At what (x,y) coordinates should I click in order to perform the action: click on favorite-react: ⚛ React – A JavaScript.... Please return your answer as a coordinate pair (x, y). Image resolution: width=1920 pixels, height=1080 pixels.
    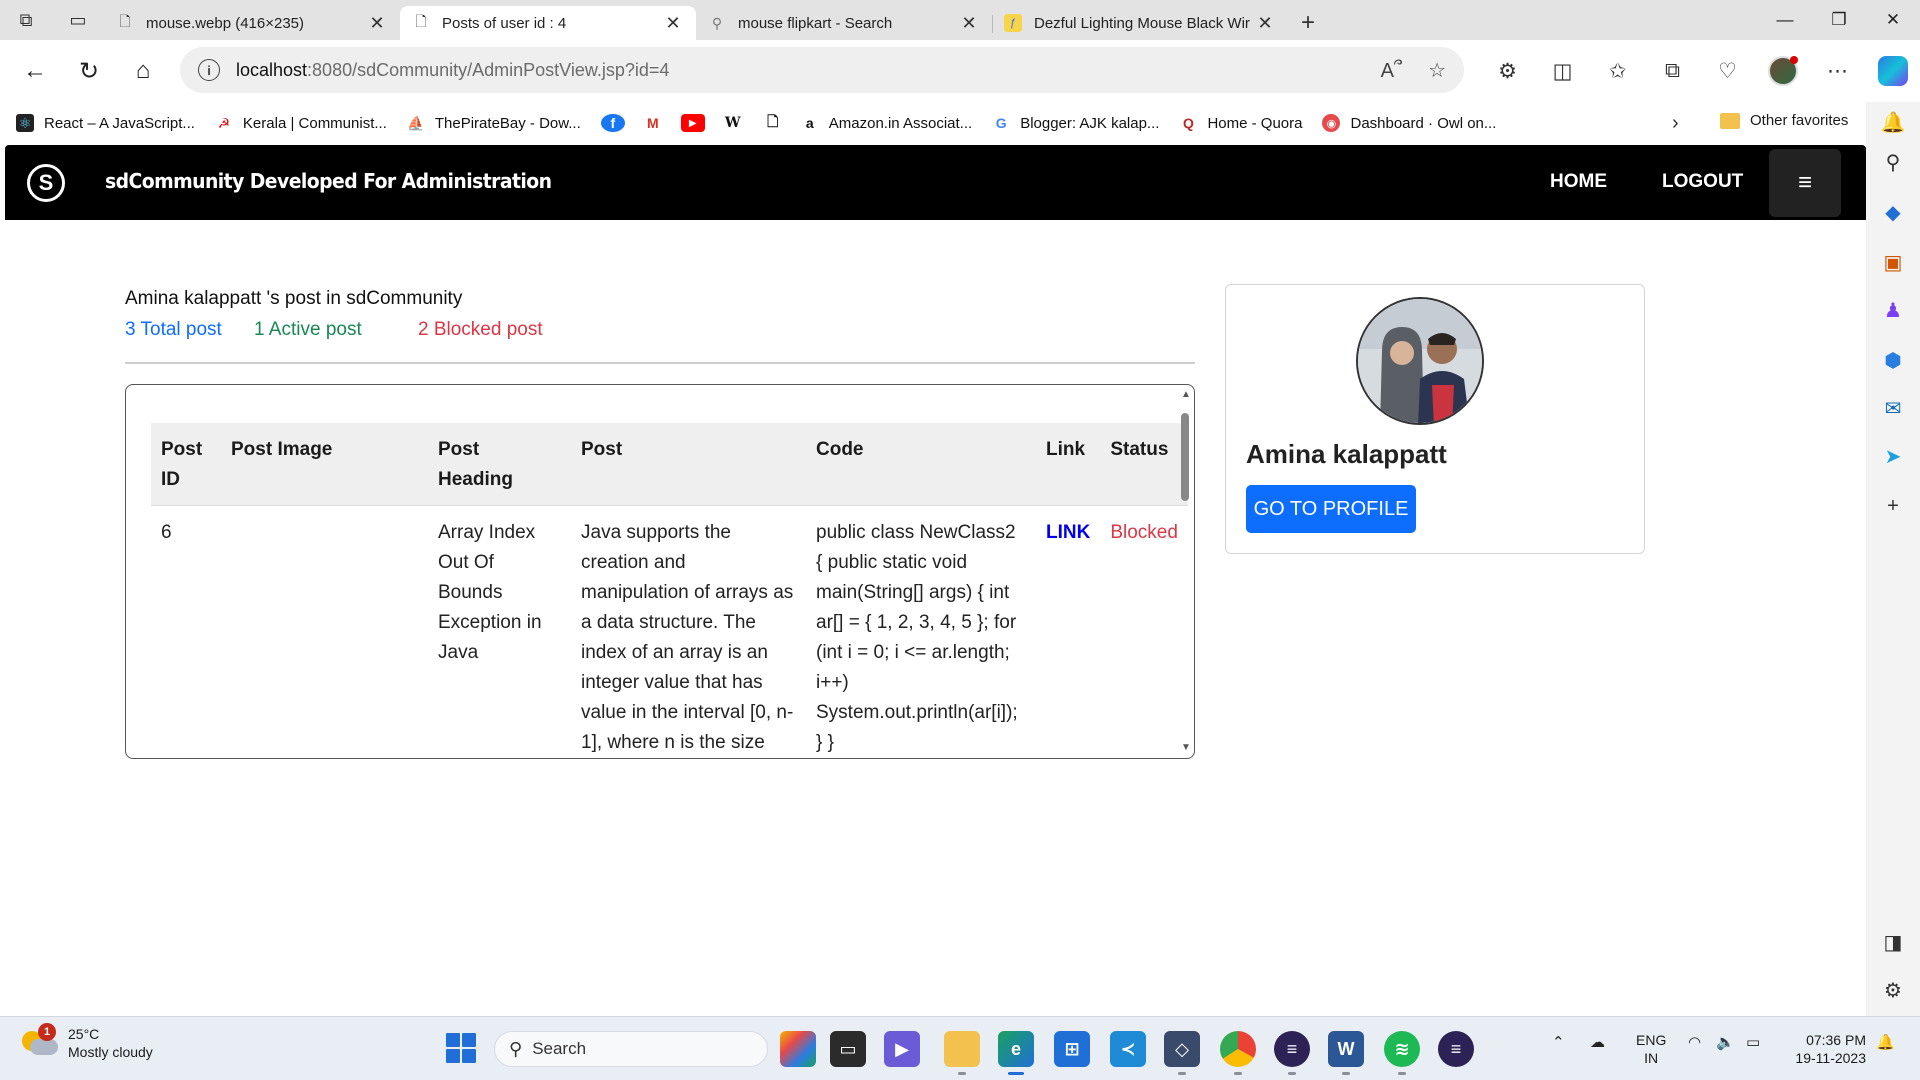
    Looking at the image, I should click on (105, 123).